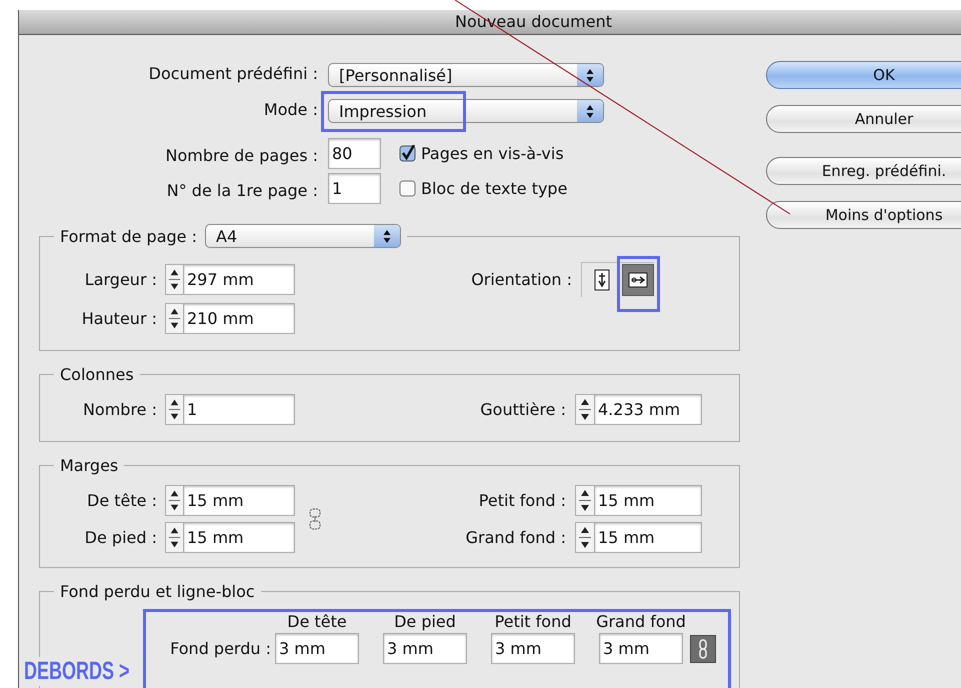  What do you see at coordinates (516, 537) in the screenshot?
I see `field-label: Grand fond :` at bounding box center [516, 537].